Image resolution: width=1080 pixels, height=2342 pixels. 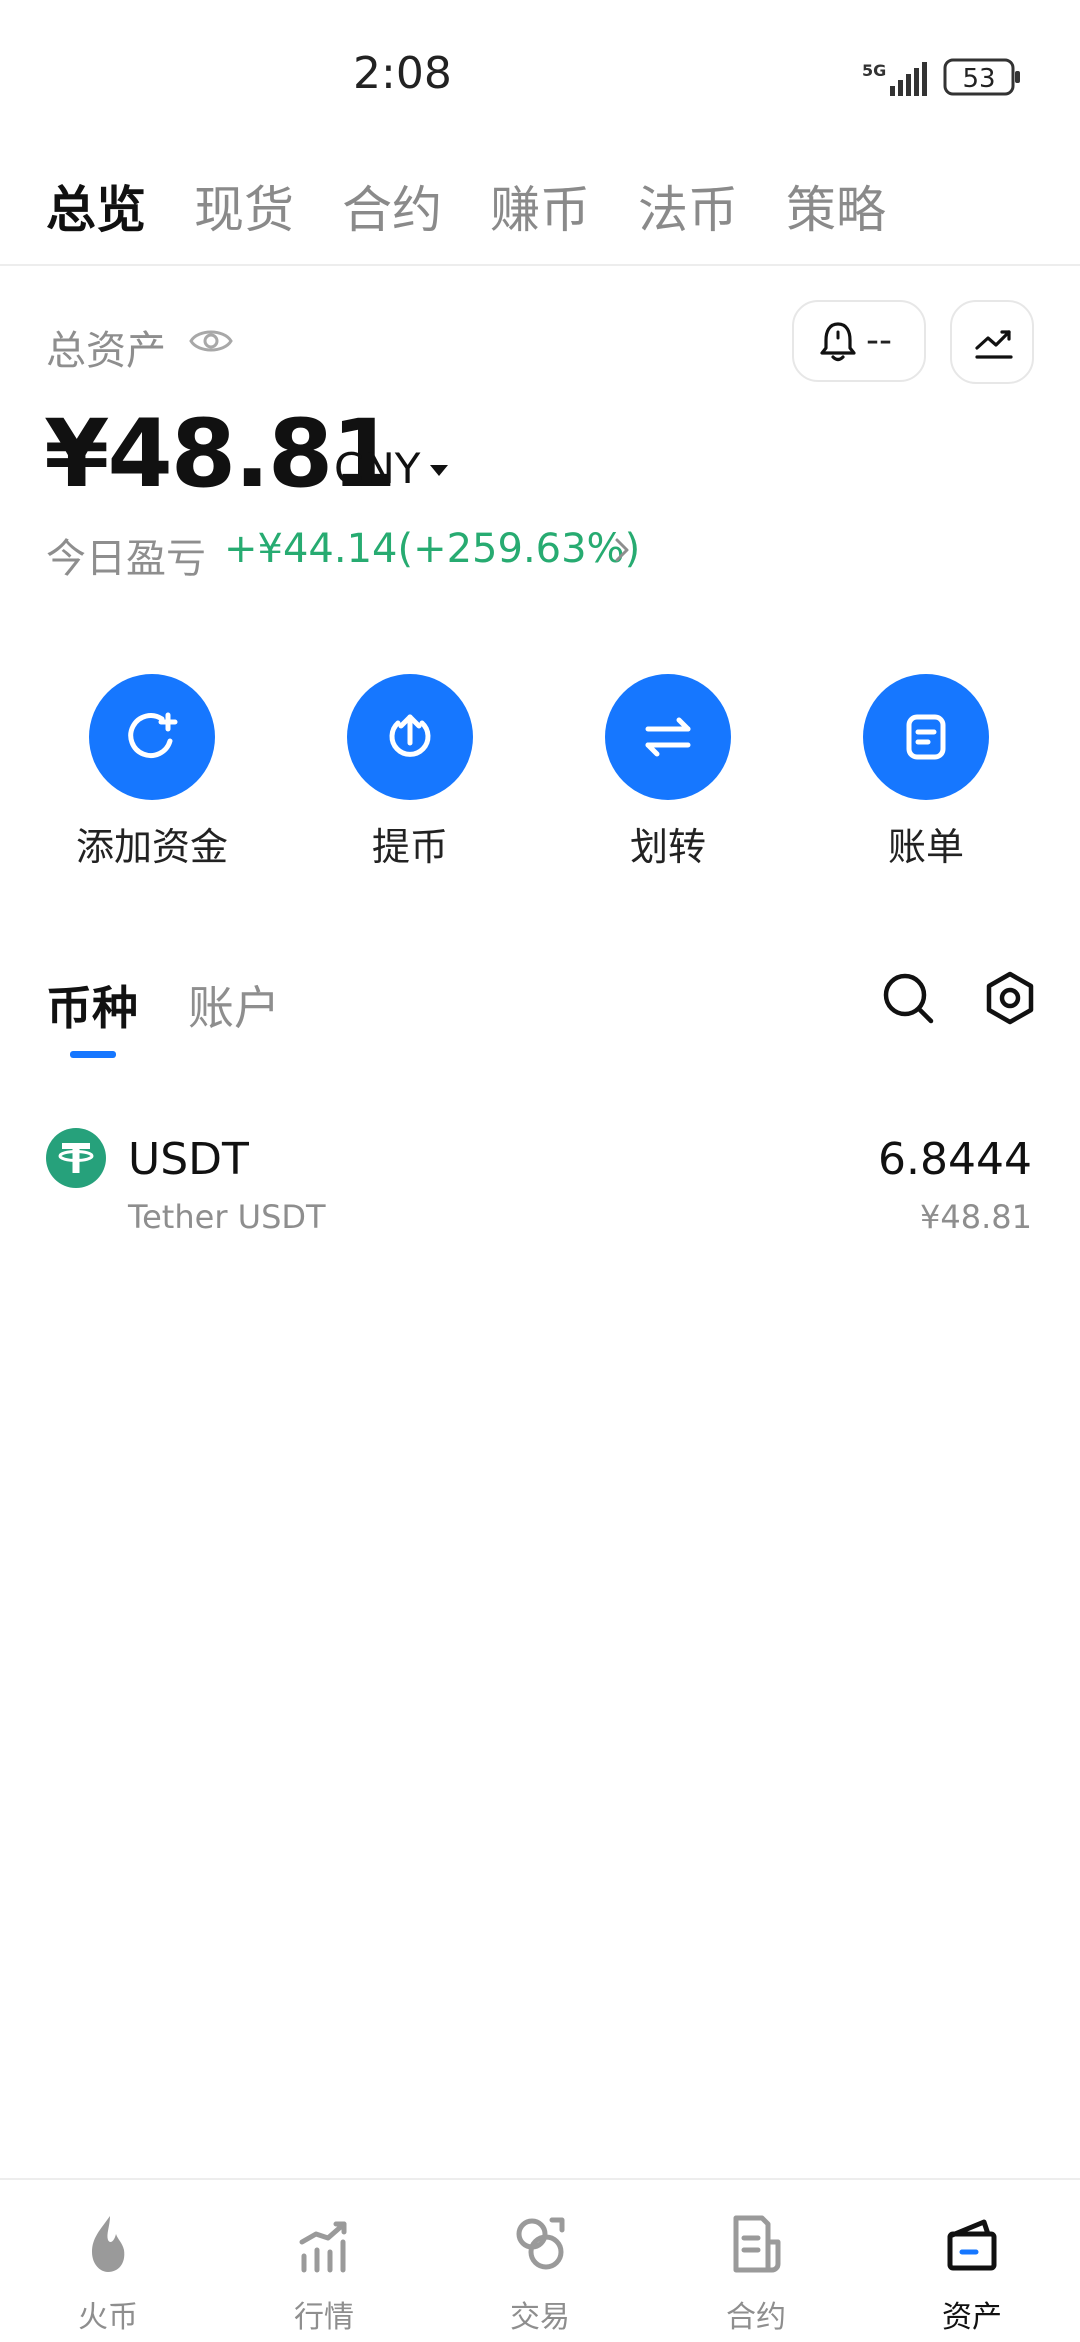 What do you see at coordinates (859, 341) in the screenshot?
I see `price-alert-button: --` at bounding box center [859, 341].